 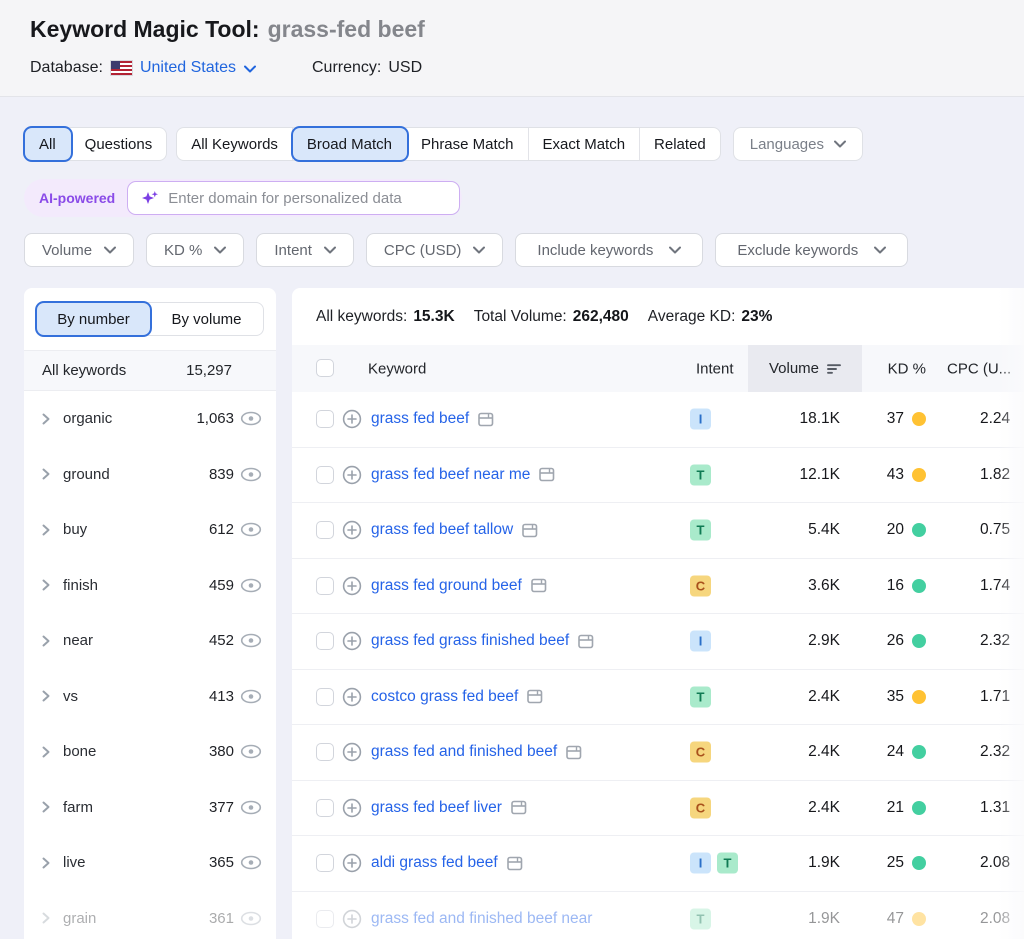 What do you see at coordinates (470, 641) in the screenshot?
I see `keyword-link: grass fed grass finished beef` at bounding box center [470, 641].